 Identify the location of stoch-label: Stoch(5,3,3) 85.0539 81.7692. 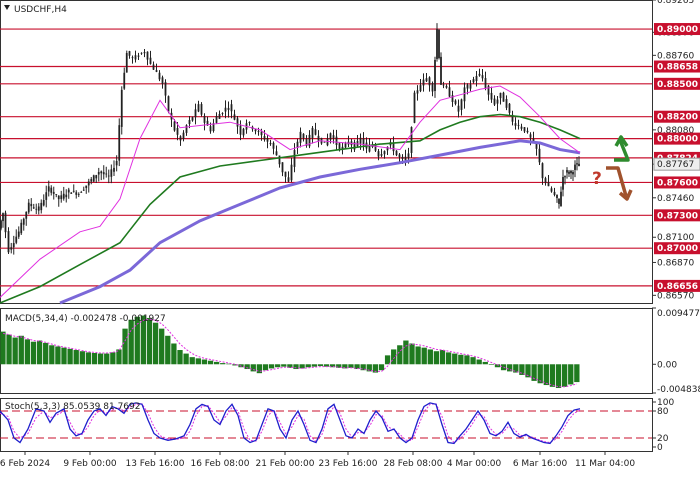
(72, 407).